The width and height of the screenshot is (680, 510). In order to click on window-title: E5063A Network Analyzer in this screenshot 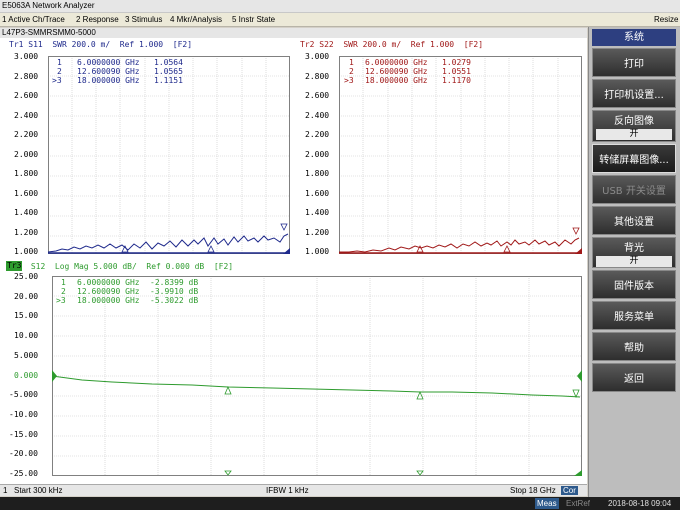, I will do `click(48, 5)`.